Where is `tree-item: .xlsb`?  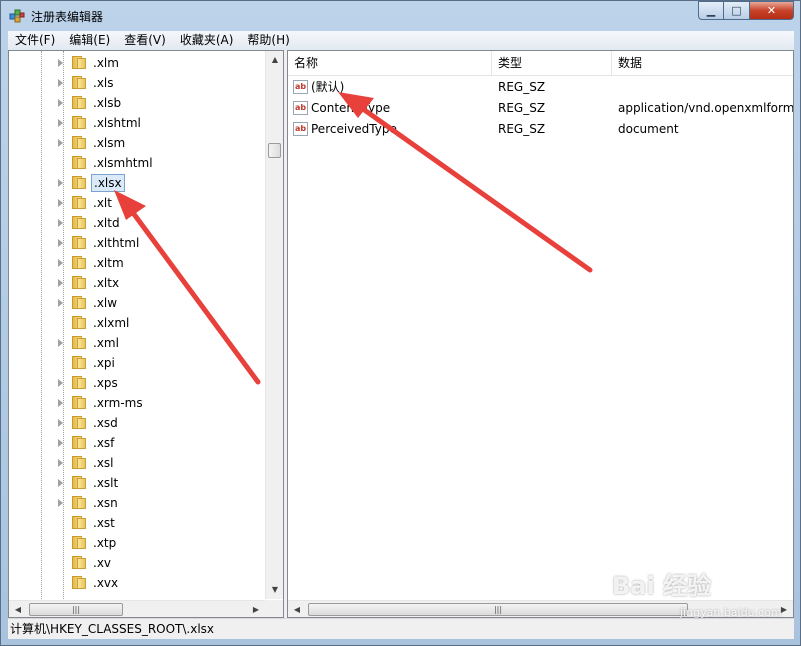
tree-item: .xlsb is located at coordinates (137, 103).